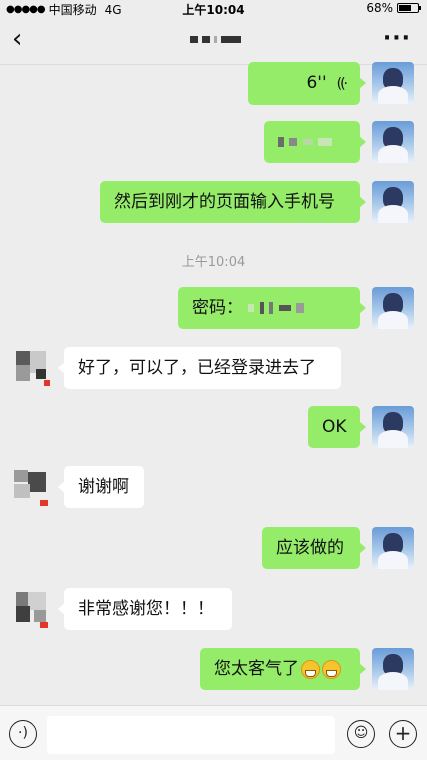 The height and width of the screenshot is (760, 427). I want to click on plus-icon: +, so click(403, 733).